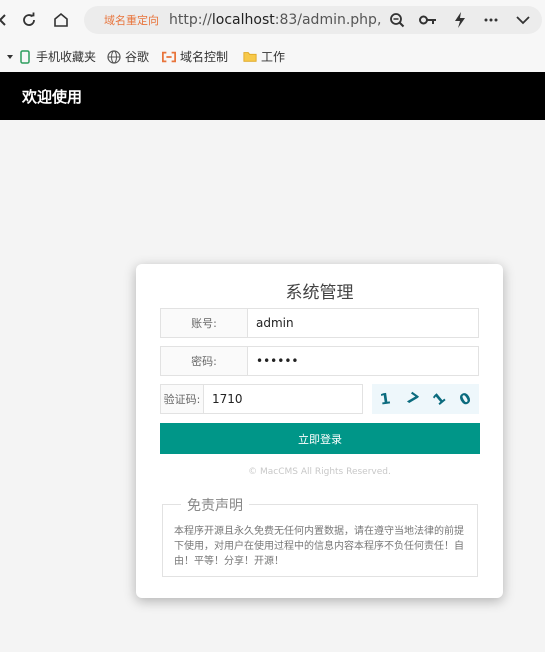 Image resolution: width=545 pixels, height=652 pixels. What do you see at coordinates (10, 57) in the screenshot?
I see `caret-icon` at bounding box center [10, 57].